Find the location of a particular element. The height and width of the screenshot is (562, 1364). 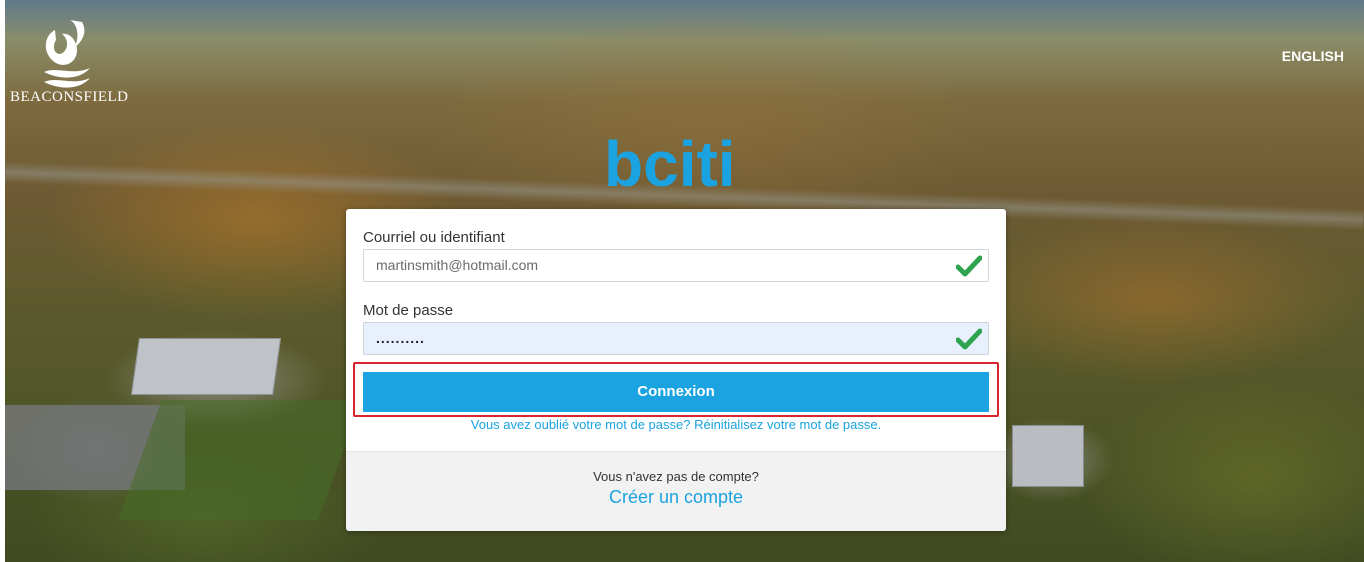

bciti-brand-logo: bciti is located at coordinates (670, 163).